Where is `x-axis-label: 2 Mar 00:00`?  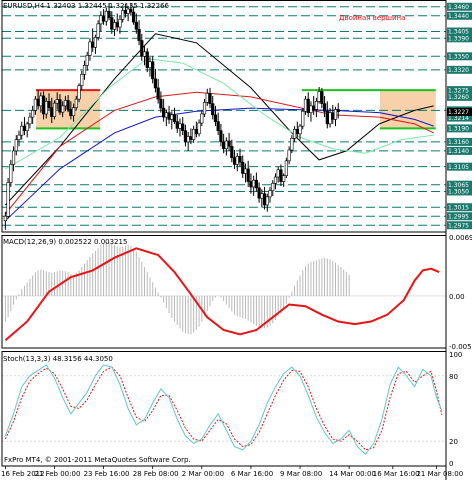 x-axis-label: 2 Mar 00:00 is located at coordinates (203, 474).